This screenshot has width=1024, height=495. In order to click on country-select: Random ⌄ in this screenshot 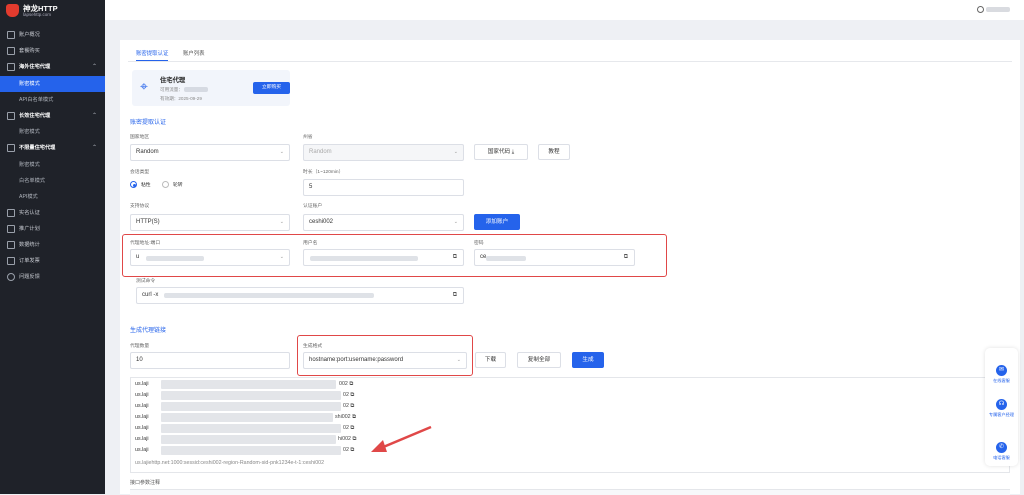, I will do `click(210, 152)`.